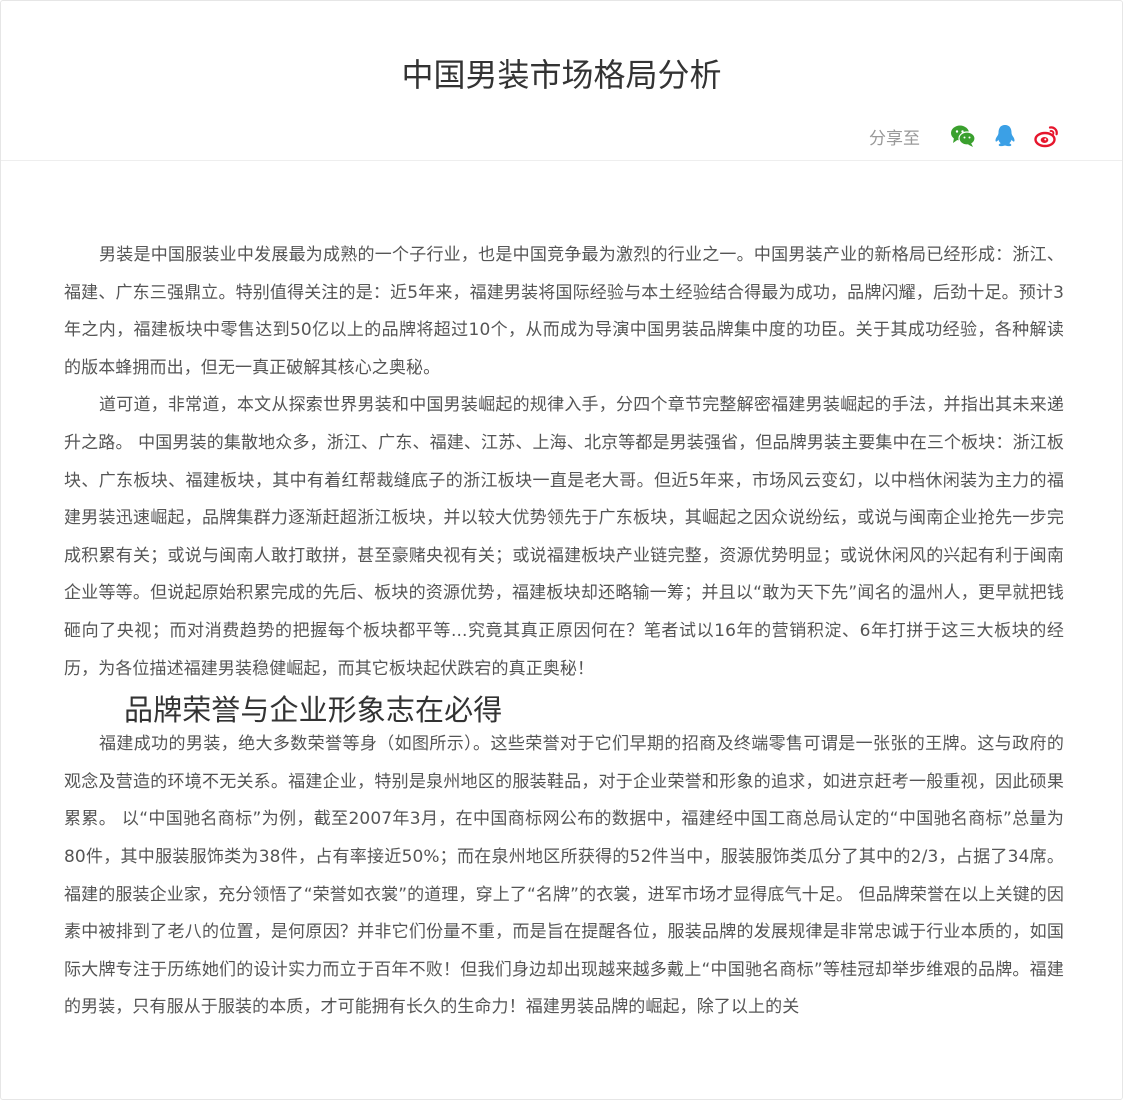 The height and width of the screenshot is (1100, 1125). Describe the element at coordinates (561, 75) in the screenshot. I see `page-title: 中国男装市场格局分析` at that location.